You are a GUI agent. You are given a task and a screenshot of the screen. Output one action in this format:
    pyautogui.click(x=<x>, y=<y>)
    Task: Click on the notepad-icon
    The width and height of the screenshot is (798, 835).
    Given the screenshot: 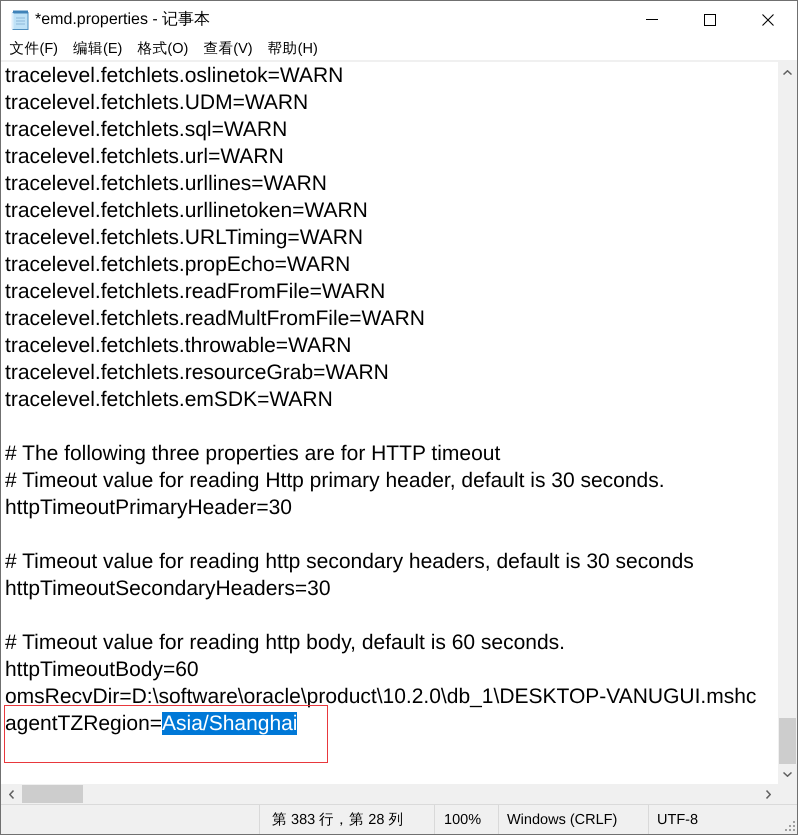 What is the action you would take?
    pyautogui.click(x=20, y=20)
    